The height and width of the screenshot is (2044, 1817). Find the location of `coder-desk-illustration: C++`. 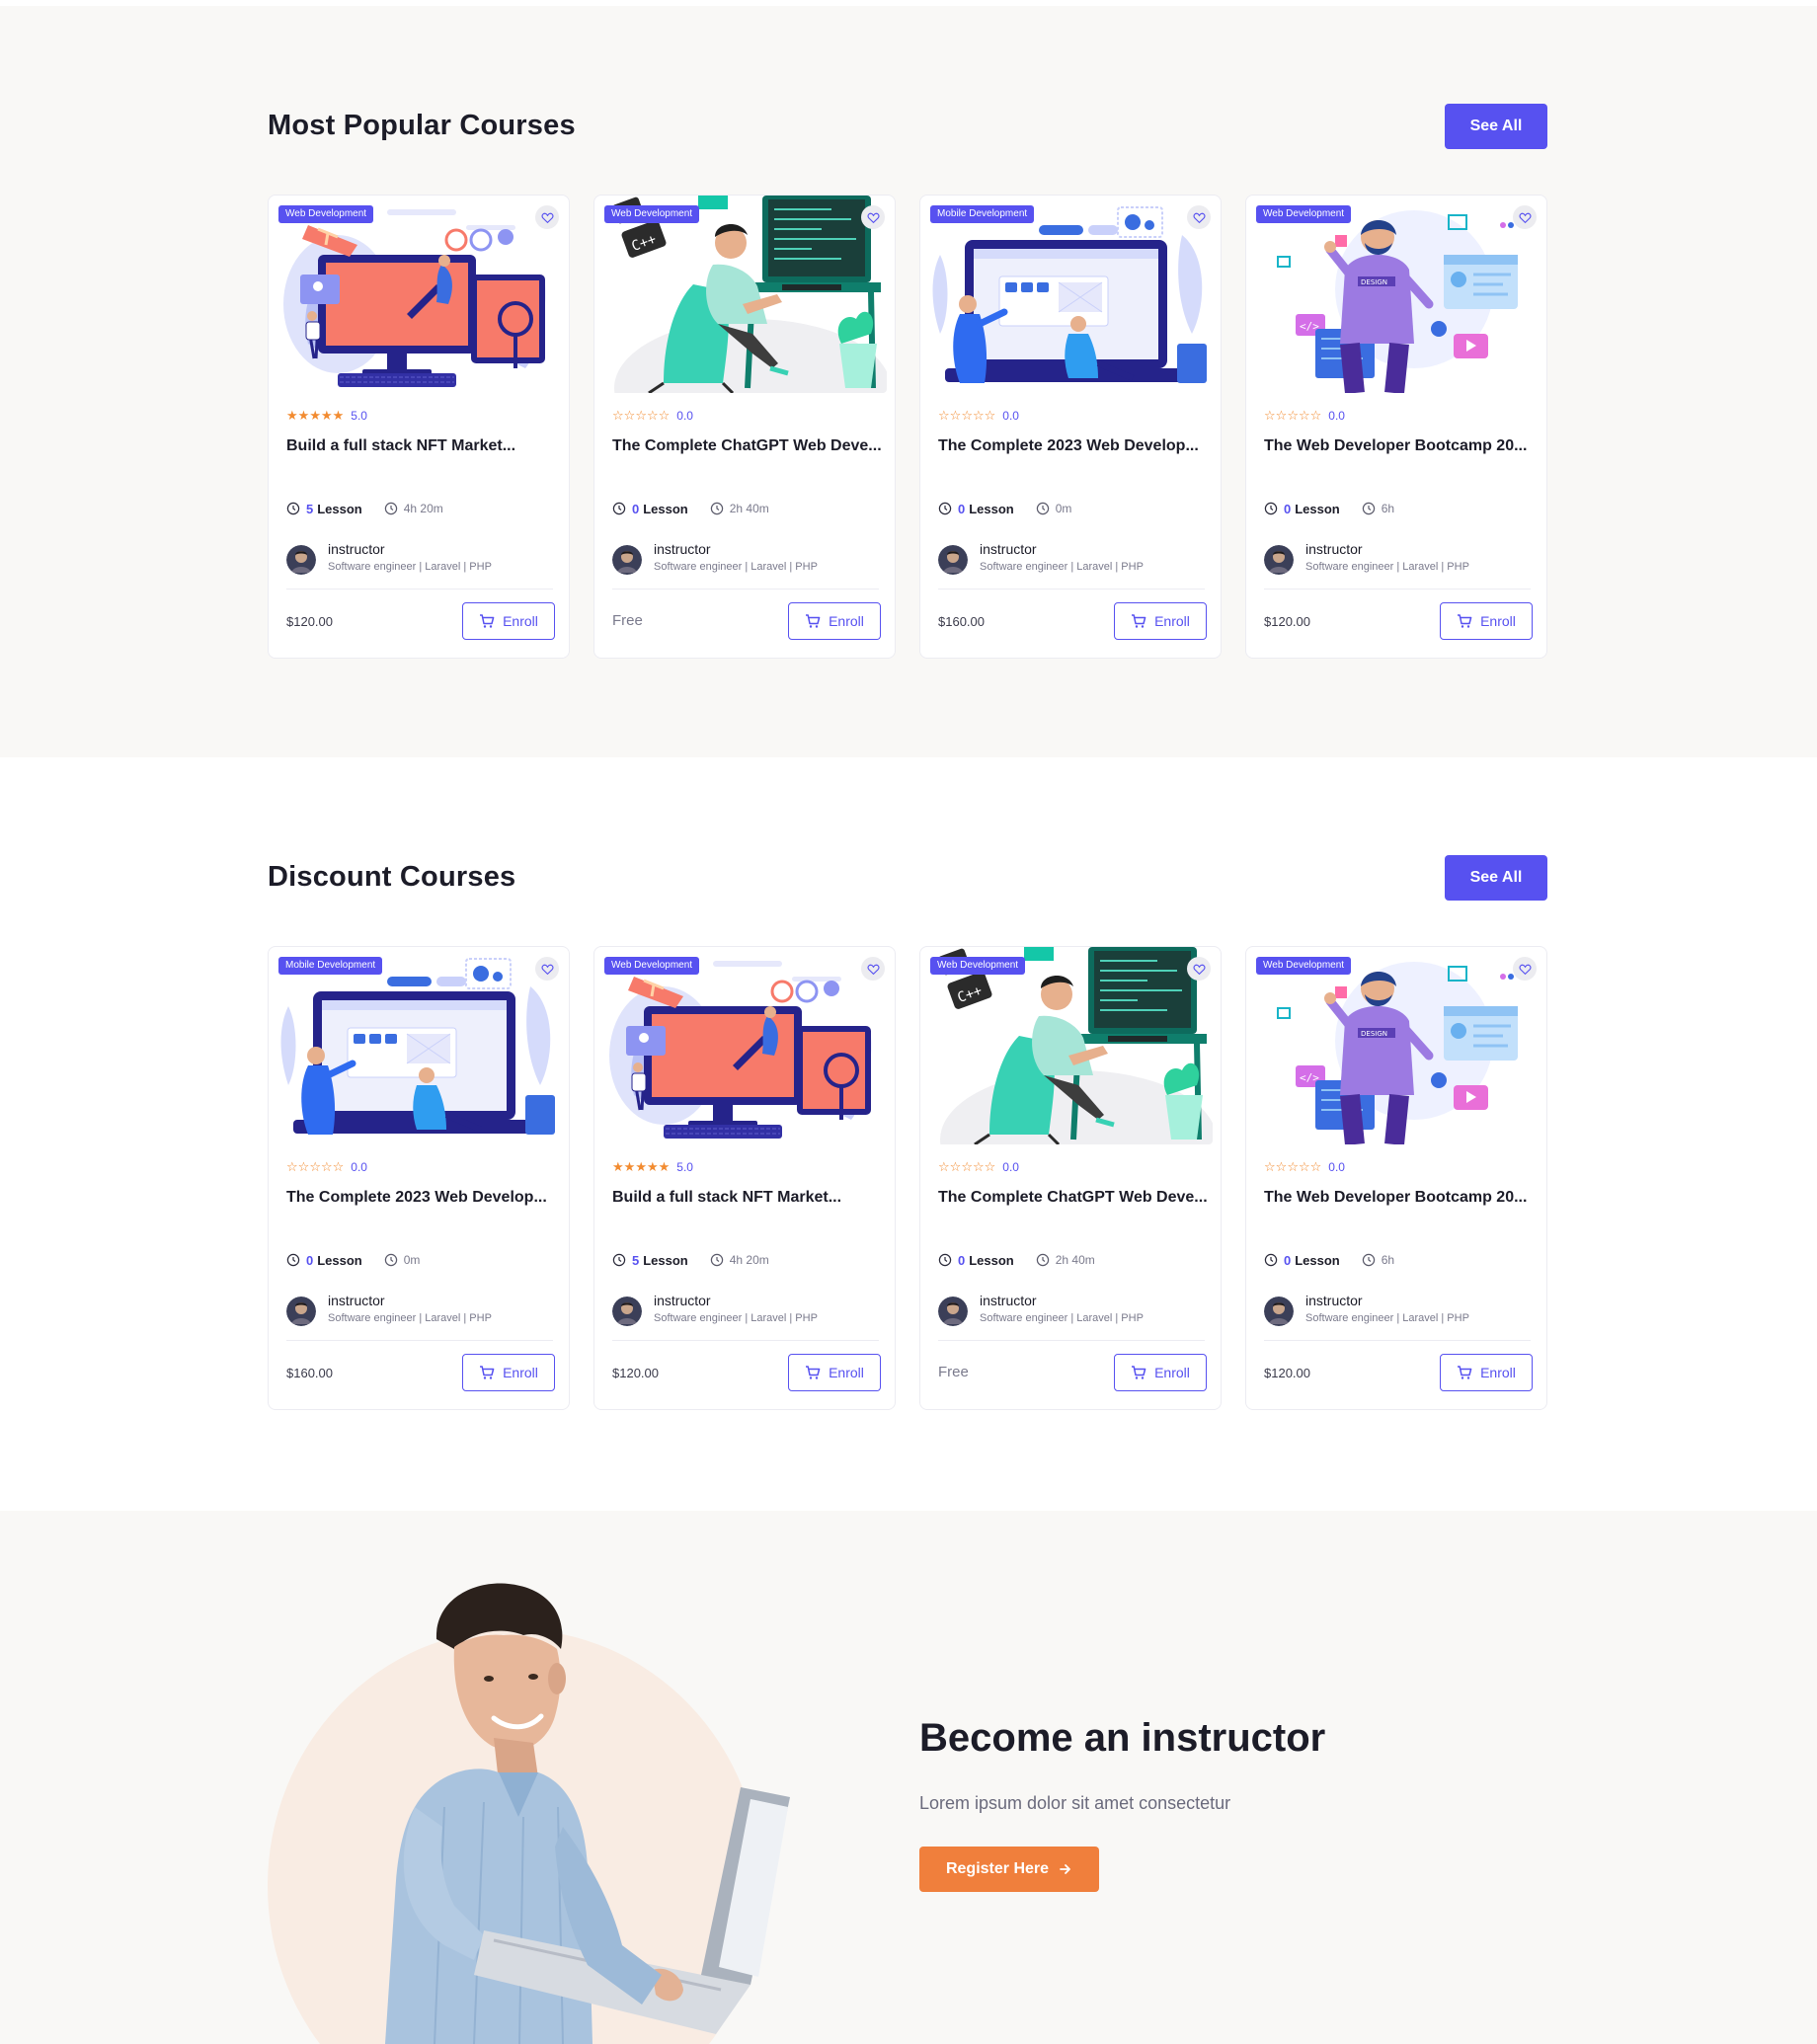

coder-desk-illustration: C++ is located at coordinates (1072, 1046).